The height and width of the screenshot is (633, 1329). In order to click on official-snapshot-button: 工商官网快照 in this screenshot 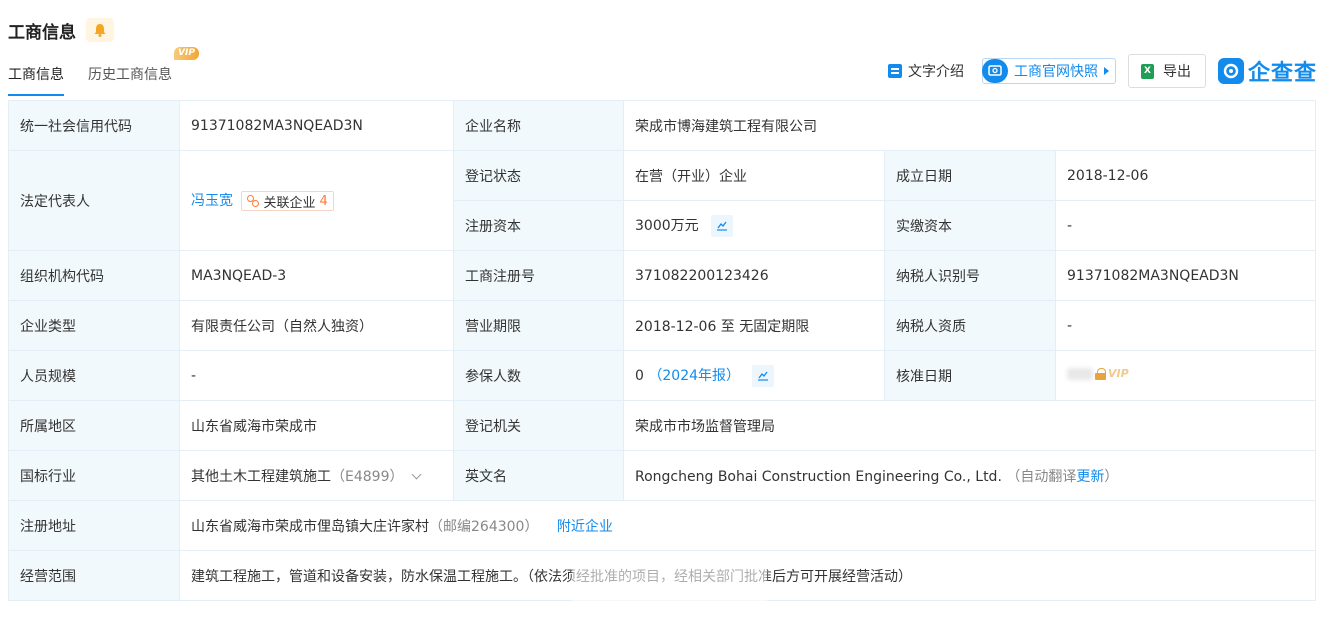, I will do `click(1048, 71)`.